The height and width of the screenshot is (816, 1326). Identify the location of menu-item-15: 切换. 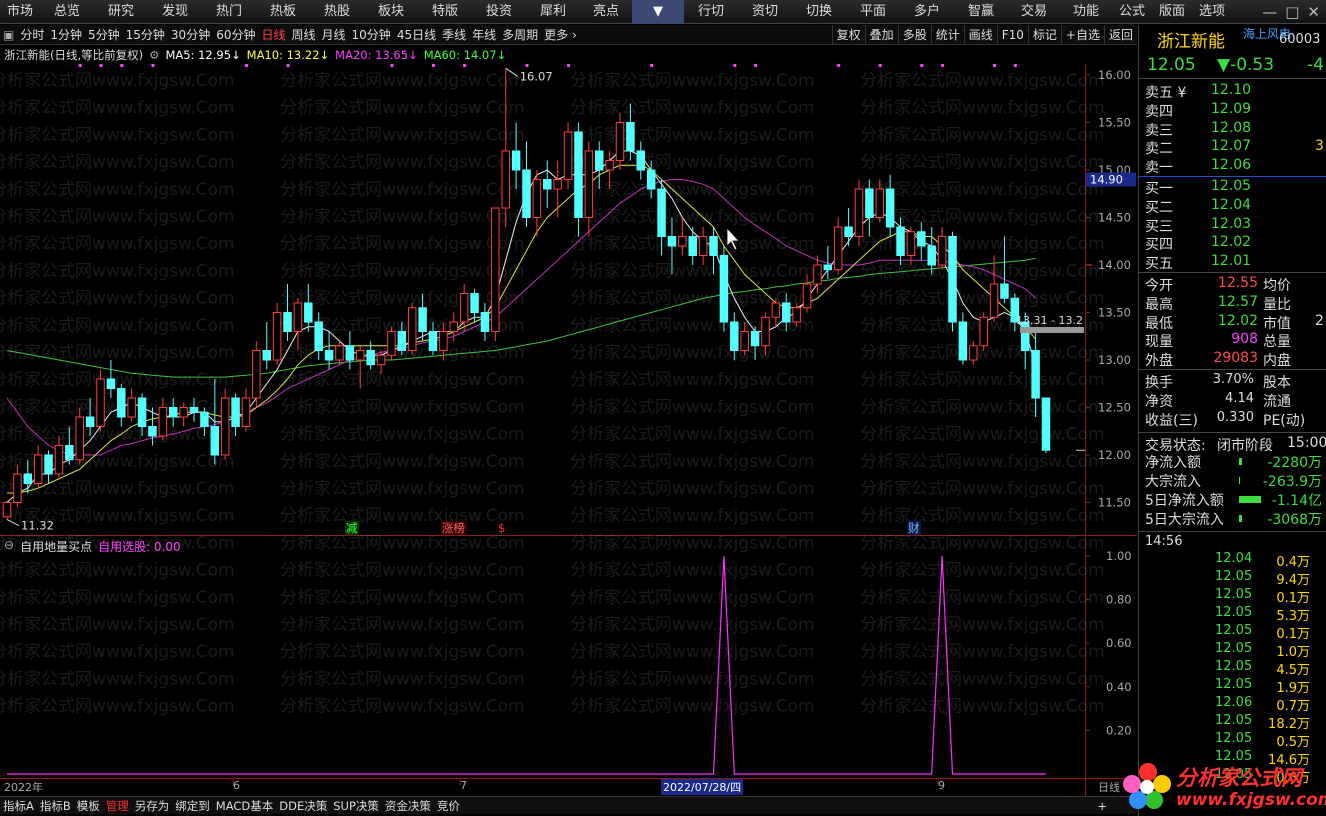
(819, 12).